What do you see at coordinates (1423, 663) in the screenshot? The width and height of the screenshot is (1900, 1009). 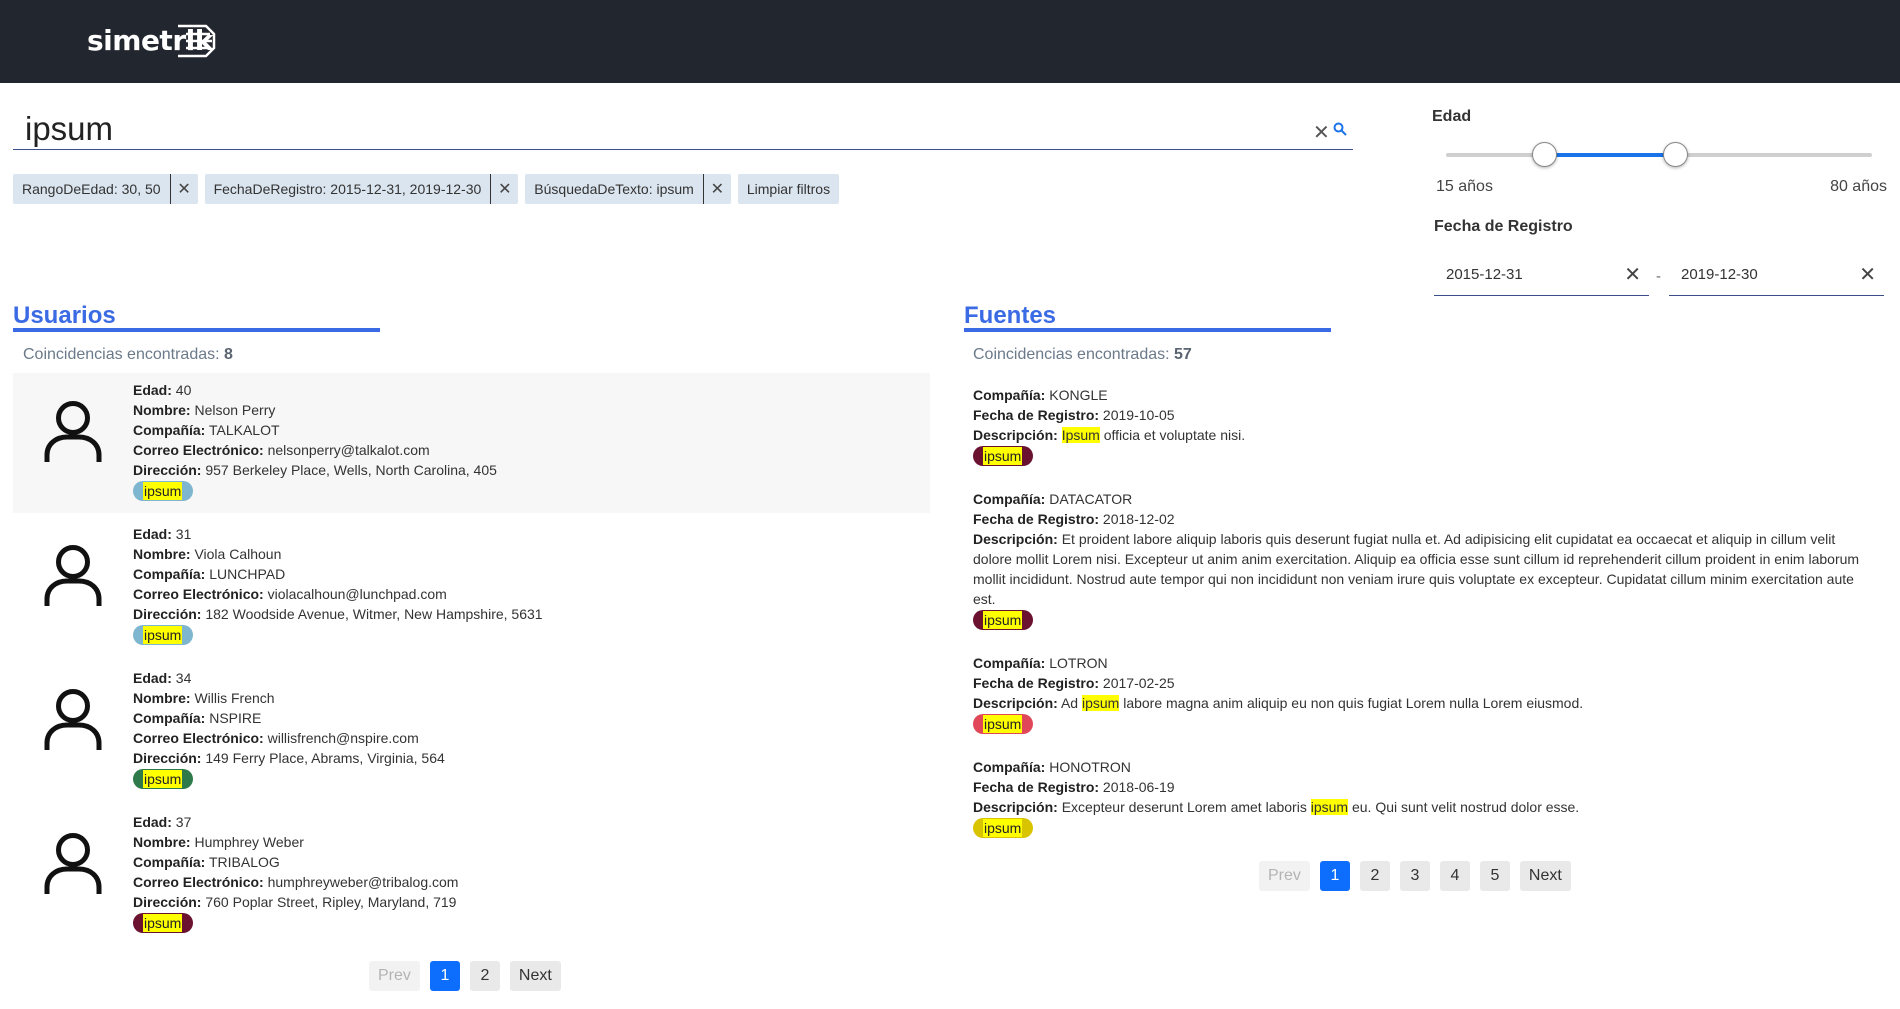 I see `source-company: Compañía: LOTRON` at bounding box center [1423, 663].